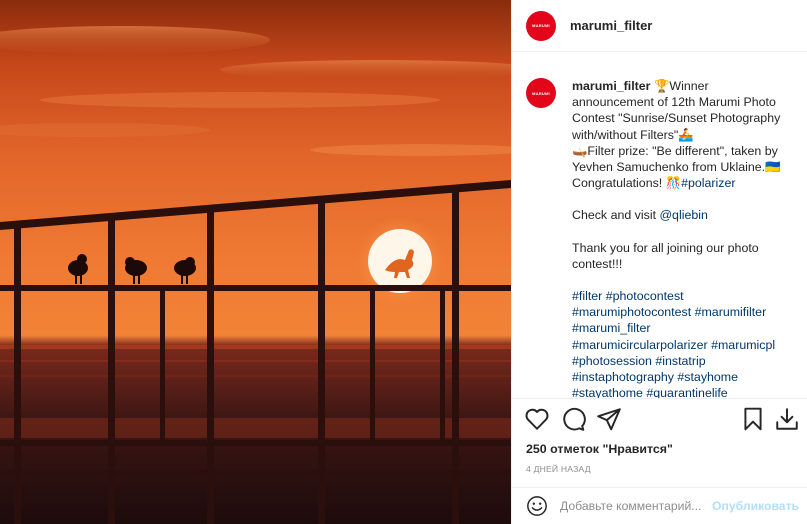 This screenshot has width=807, height=524. Describe the element at coordinates (659, 26) in the screenshot. I see `post-header: MARUMI marumi_filter` at that location.